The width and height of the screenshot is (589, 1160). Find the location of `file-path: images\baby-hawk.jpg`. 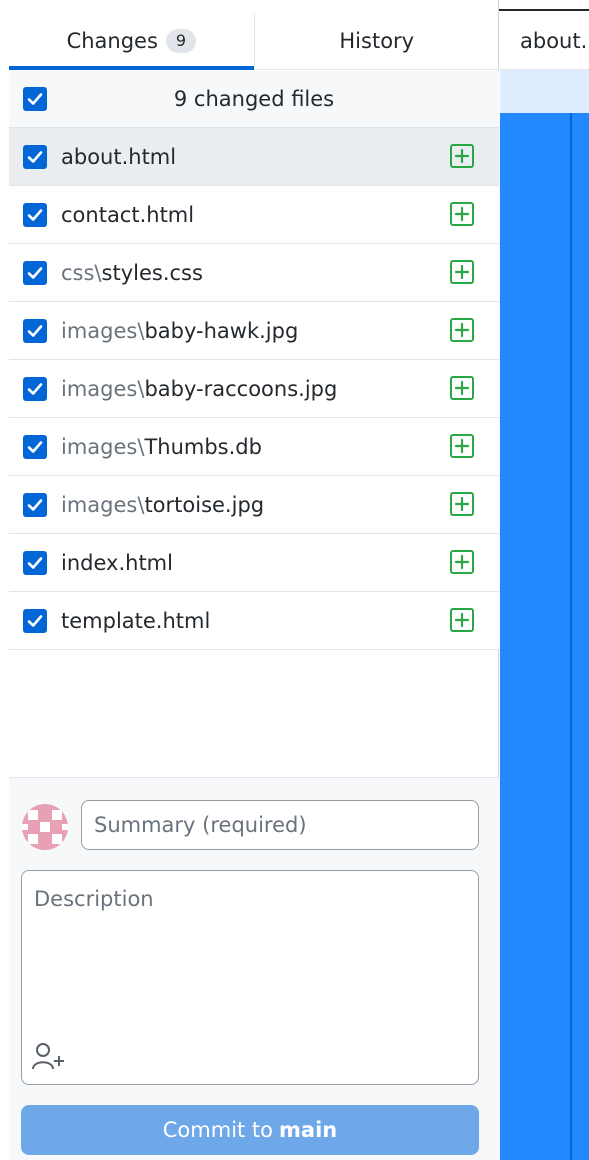

file-path: images\baby-hawk.jpg is located at coordinates (179, 331).